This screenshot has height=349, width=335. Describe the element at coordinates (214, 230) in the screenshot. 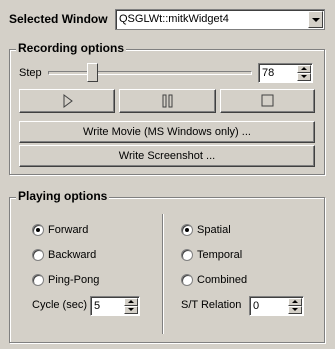

I see `radio-spatial-label: Spatial` at that location.